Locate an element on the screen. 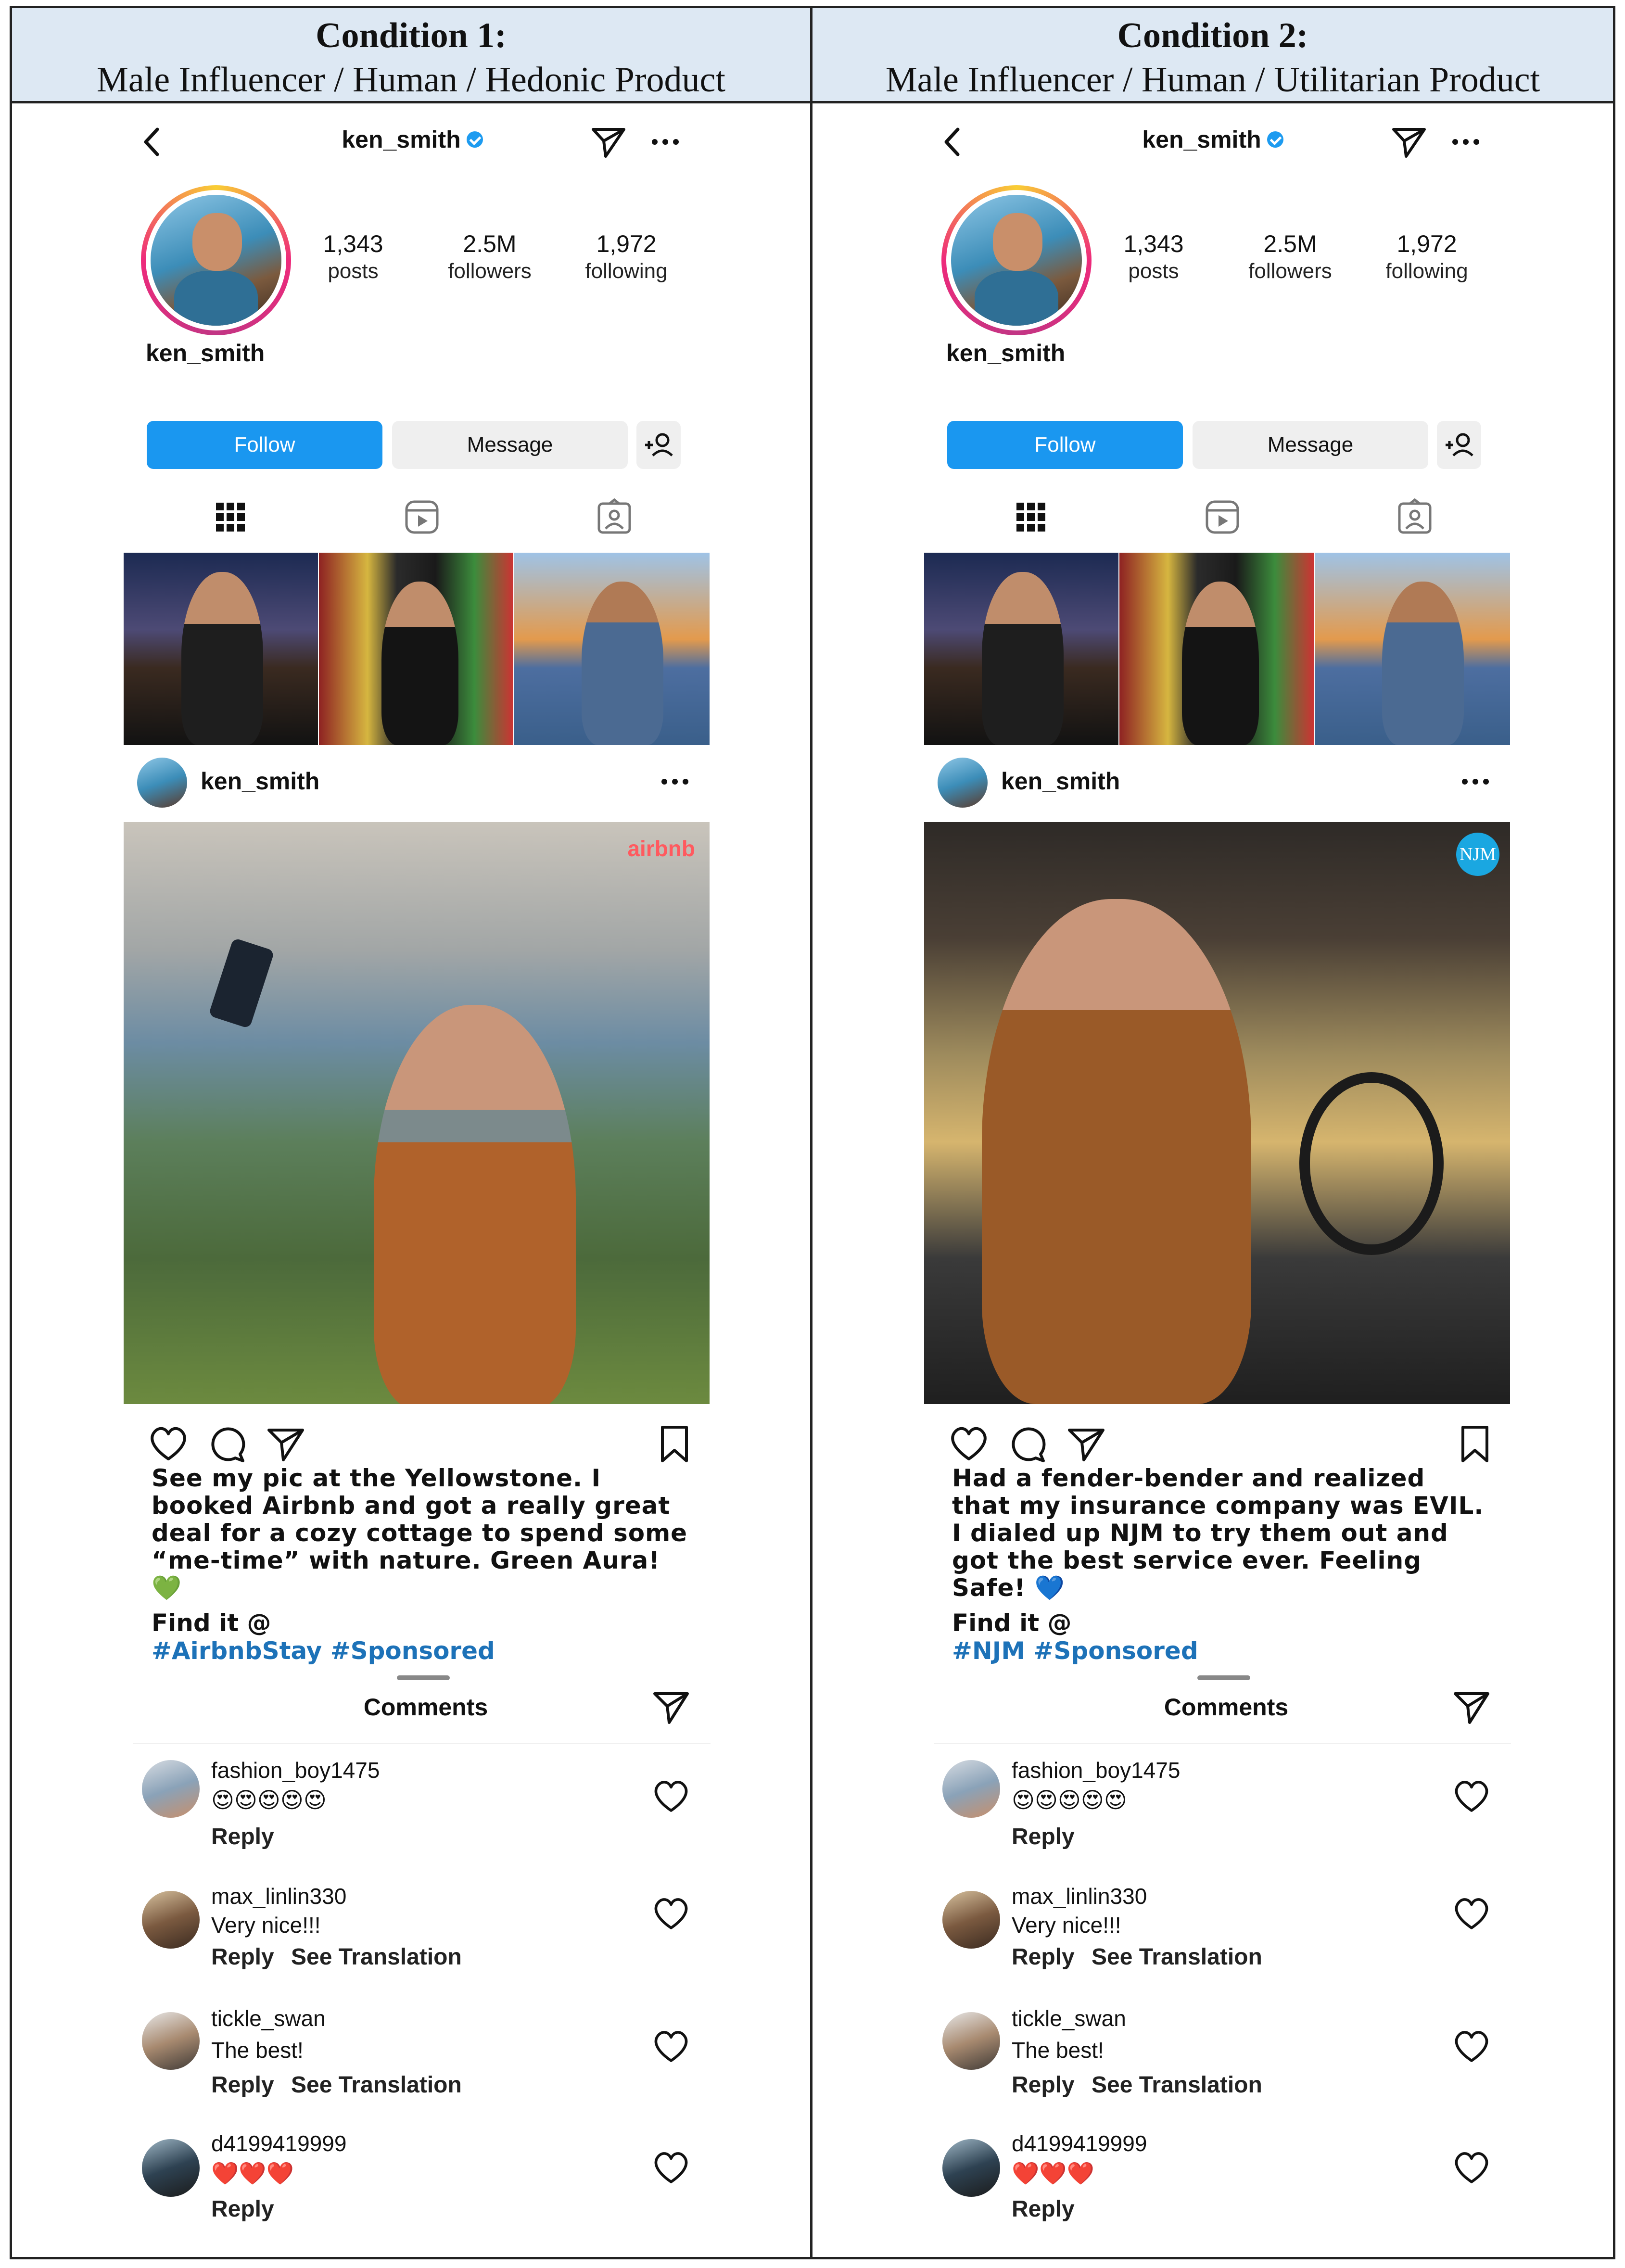 The height and width of the screenshot is (2268, 1625). post-hashtags: #NJM #Sponsored is located at coordinates (1075, 1651).